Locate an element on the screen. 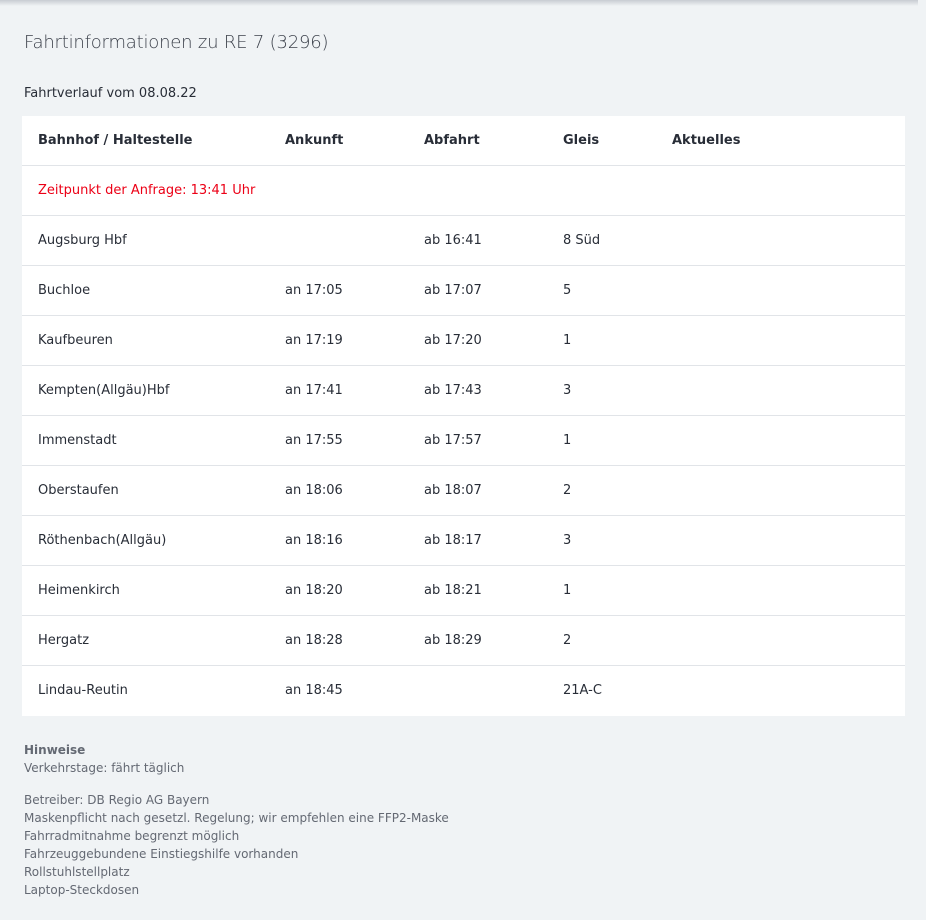 The image size is (926, 920). cell-station: Lindau-Reutin is located at coordinates (83, 690).